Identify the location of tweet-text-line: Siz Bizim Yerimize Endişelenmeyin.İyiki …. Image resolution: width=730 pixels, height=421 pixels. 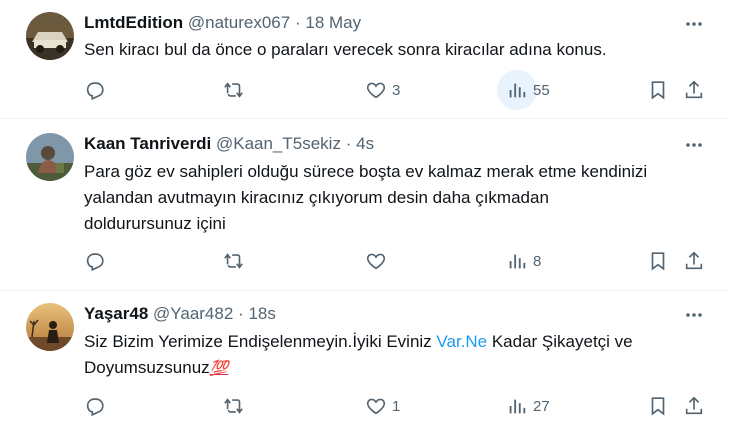
(394, 342).